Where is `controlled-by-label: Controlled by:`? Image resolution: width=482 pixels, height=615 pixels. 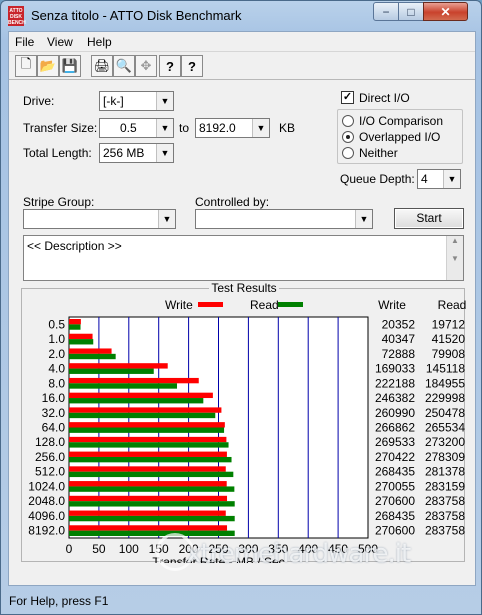
controlled-by-label: Controlled by: is located at coordinates (232, 202).